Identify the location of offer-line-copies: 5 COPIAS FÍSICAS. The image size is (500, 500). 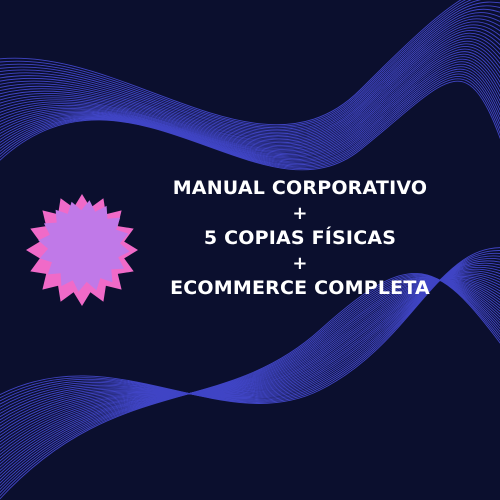
(300, 238).